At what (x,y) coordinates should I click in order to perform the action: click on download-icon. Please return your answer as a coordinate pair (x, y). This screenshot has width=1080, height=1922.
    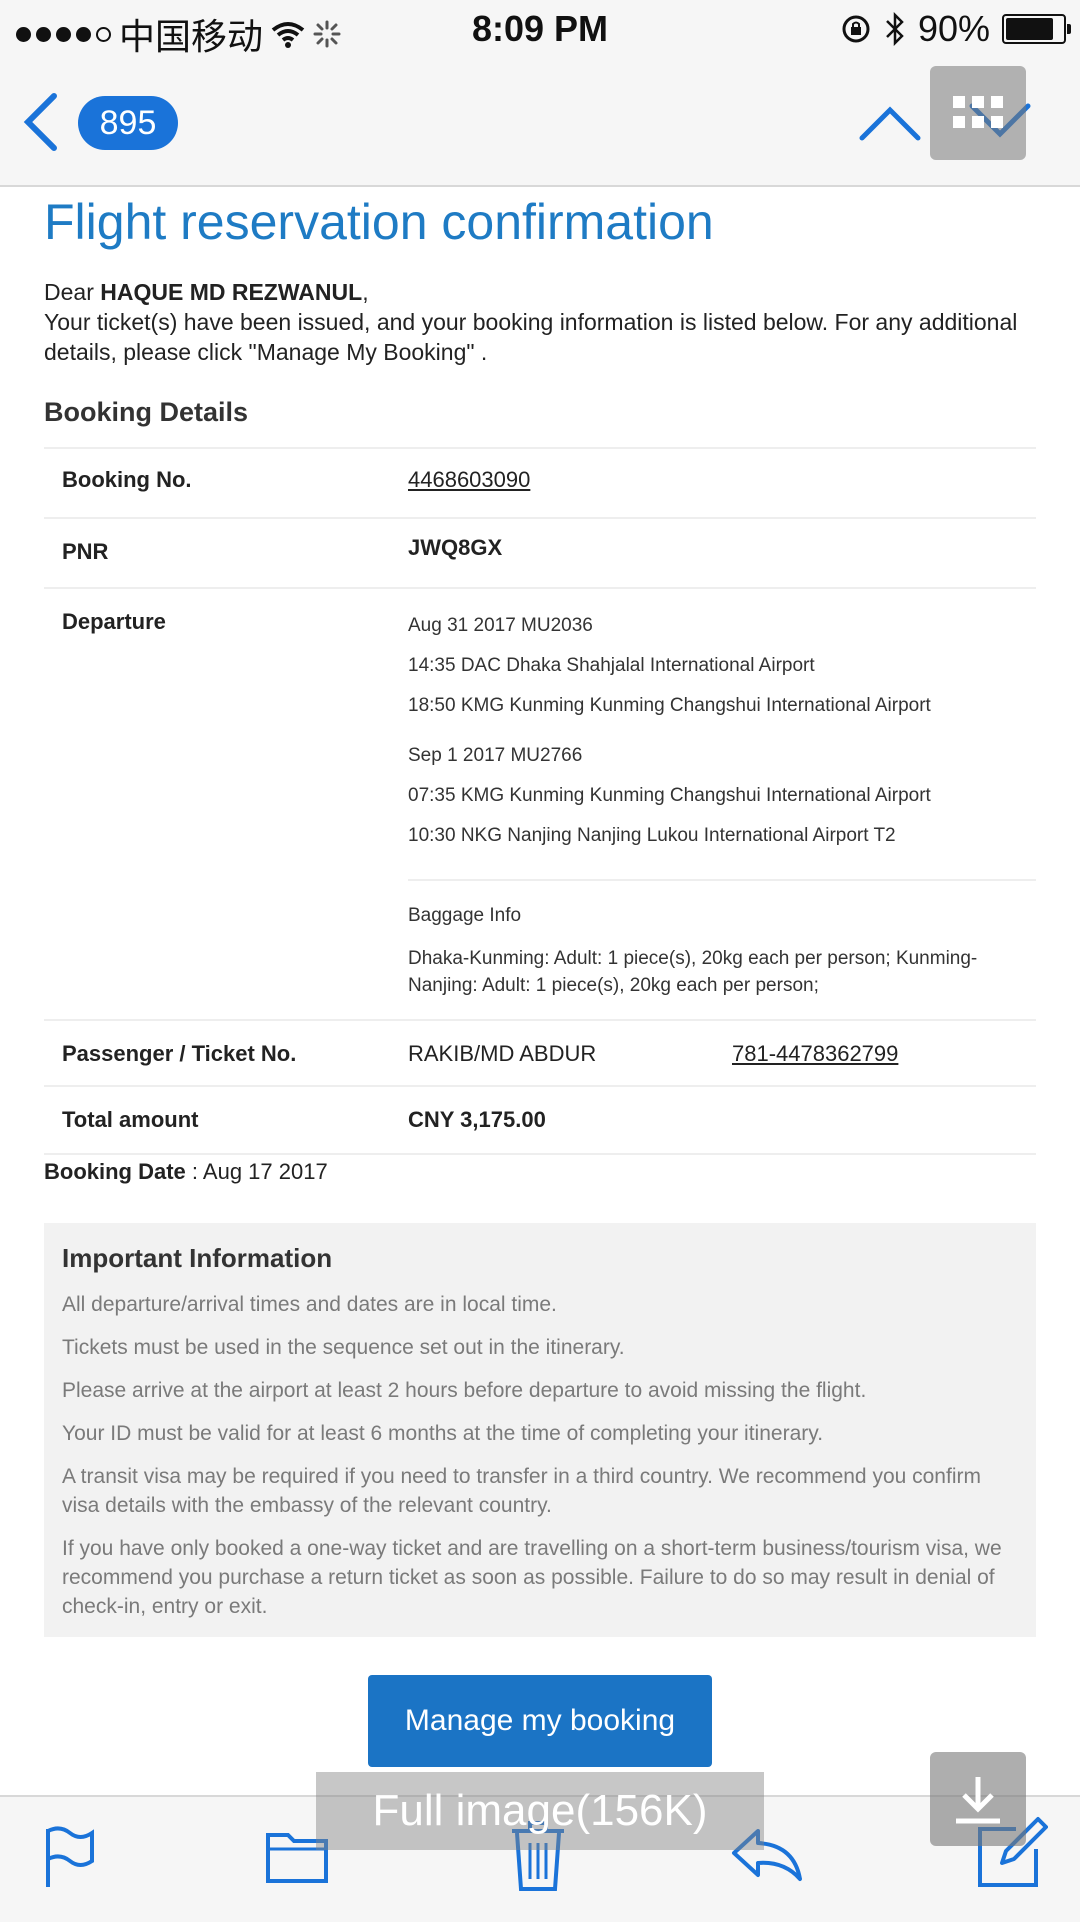
    Looking at the image, I should click on (978, 1800).